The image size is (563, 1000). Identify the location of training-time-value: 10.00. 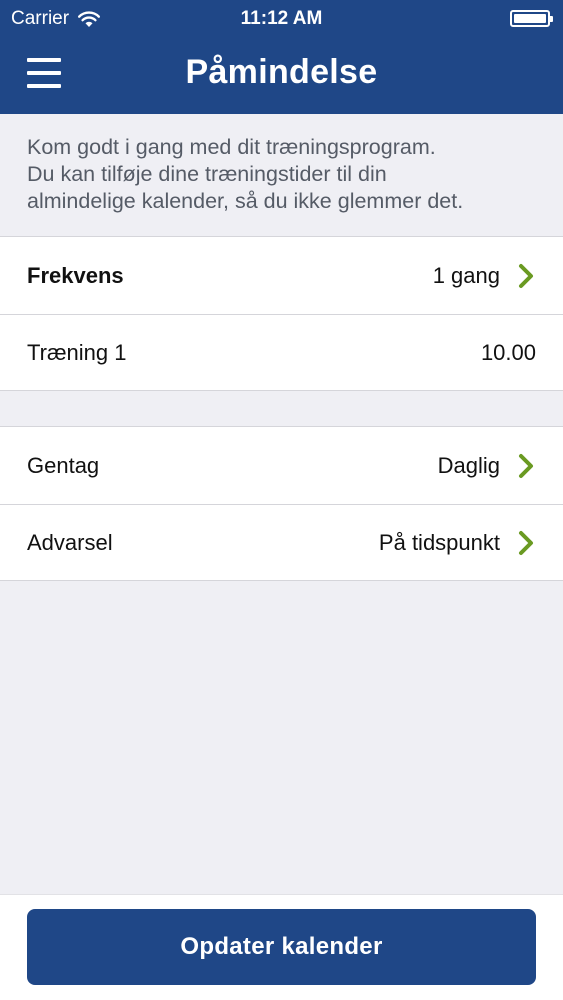
(508, 352).